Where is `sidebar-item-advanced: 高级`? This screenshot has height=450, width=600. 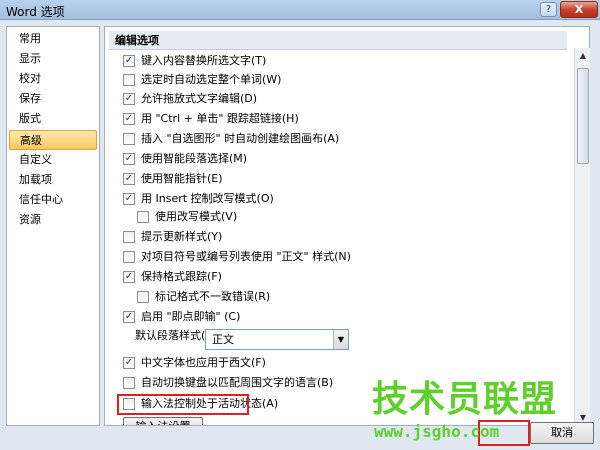
sidebar-item-advanced: 高级 is located at coordinates (53, 140).